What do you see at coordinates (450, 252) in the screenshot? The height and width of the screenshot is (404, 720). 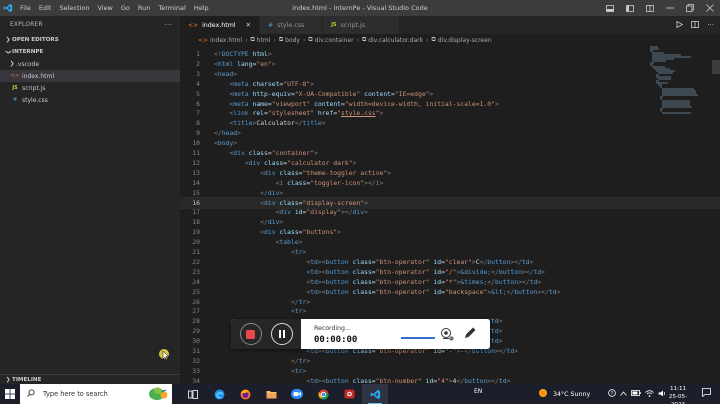 I see `code-line: 21 < tr >` at bounding box center [450, 252].